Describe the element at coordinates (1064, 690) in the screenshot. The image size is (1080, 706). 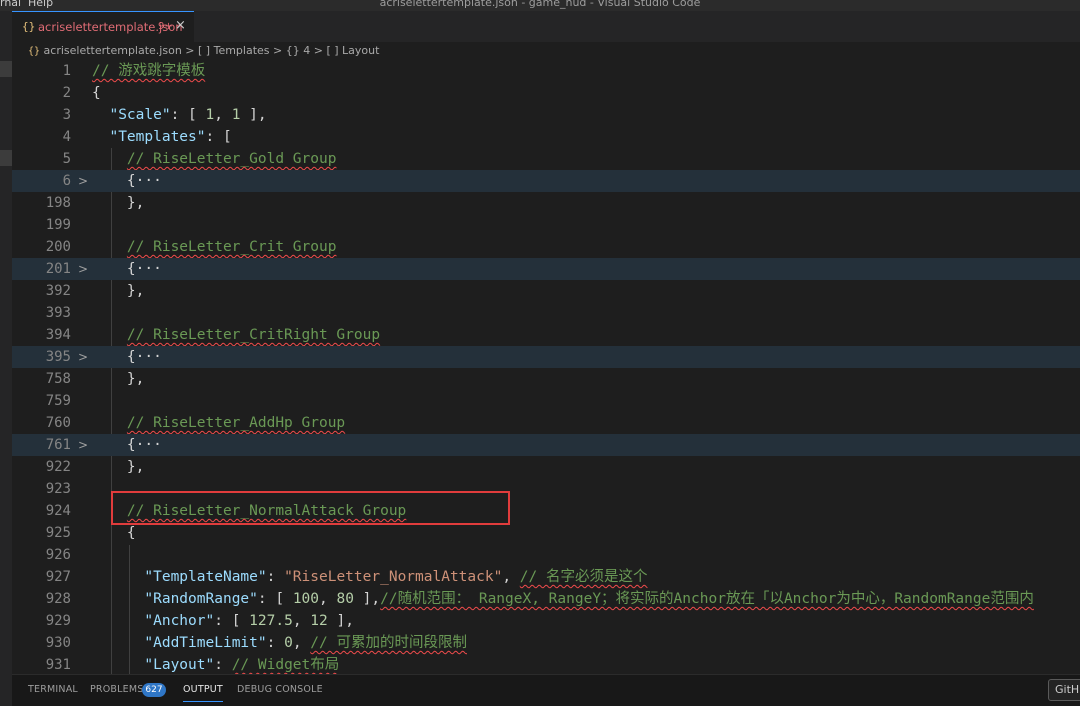
I see `github-button: GitHub` at that location.